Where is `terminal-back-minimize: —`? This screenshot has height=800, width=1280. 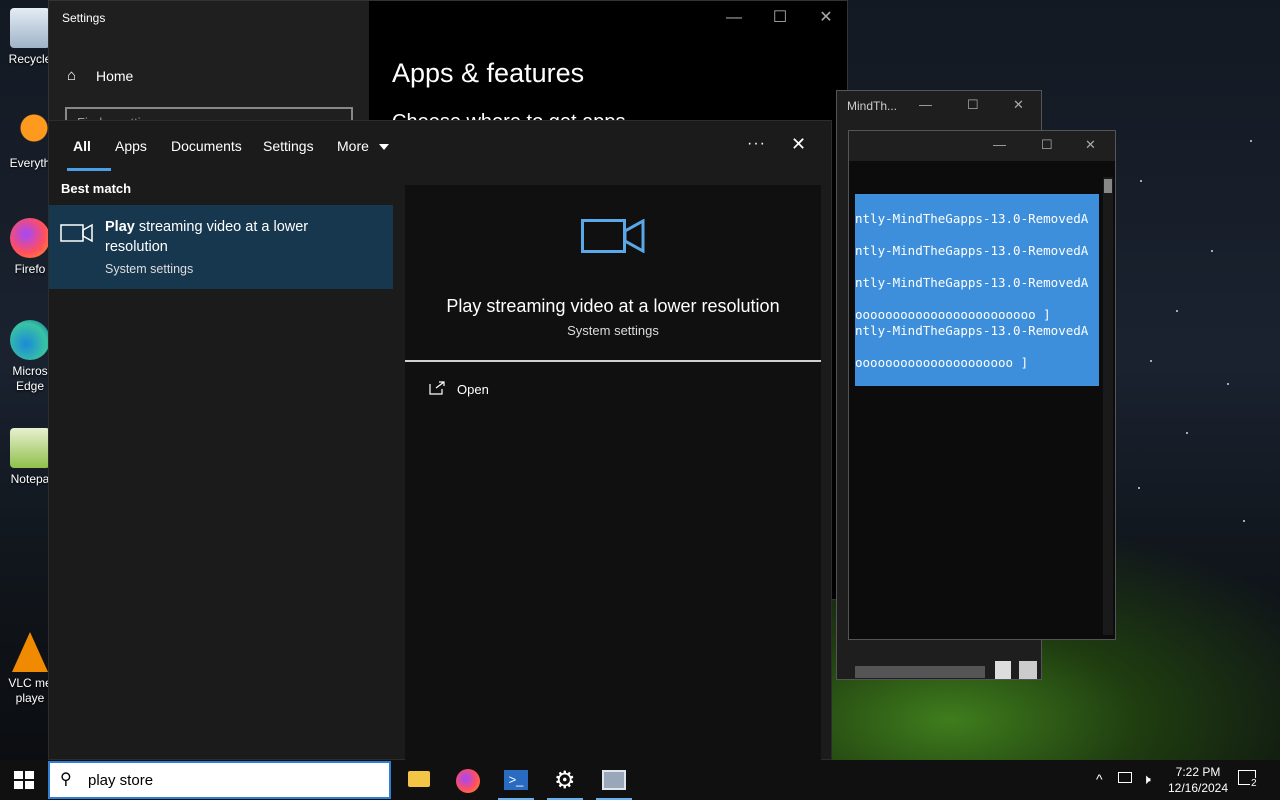 terminal-back-minimize: — is located at coordinates (925, 104).